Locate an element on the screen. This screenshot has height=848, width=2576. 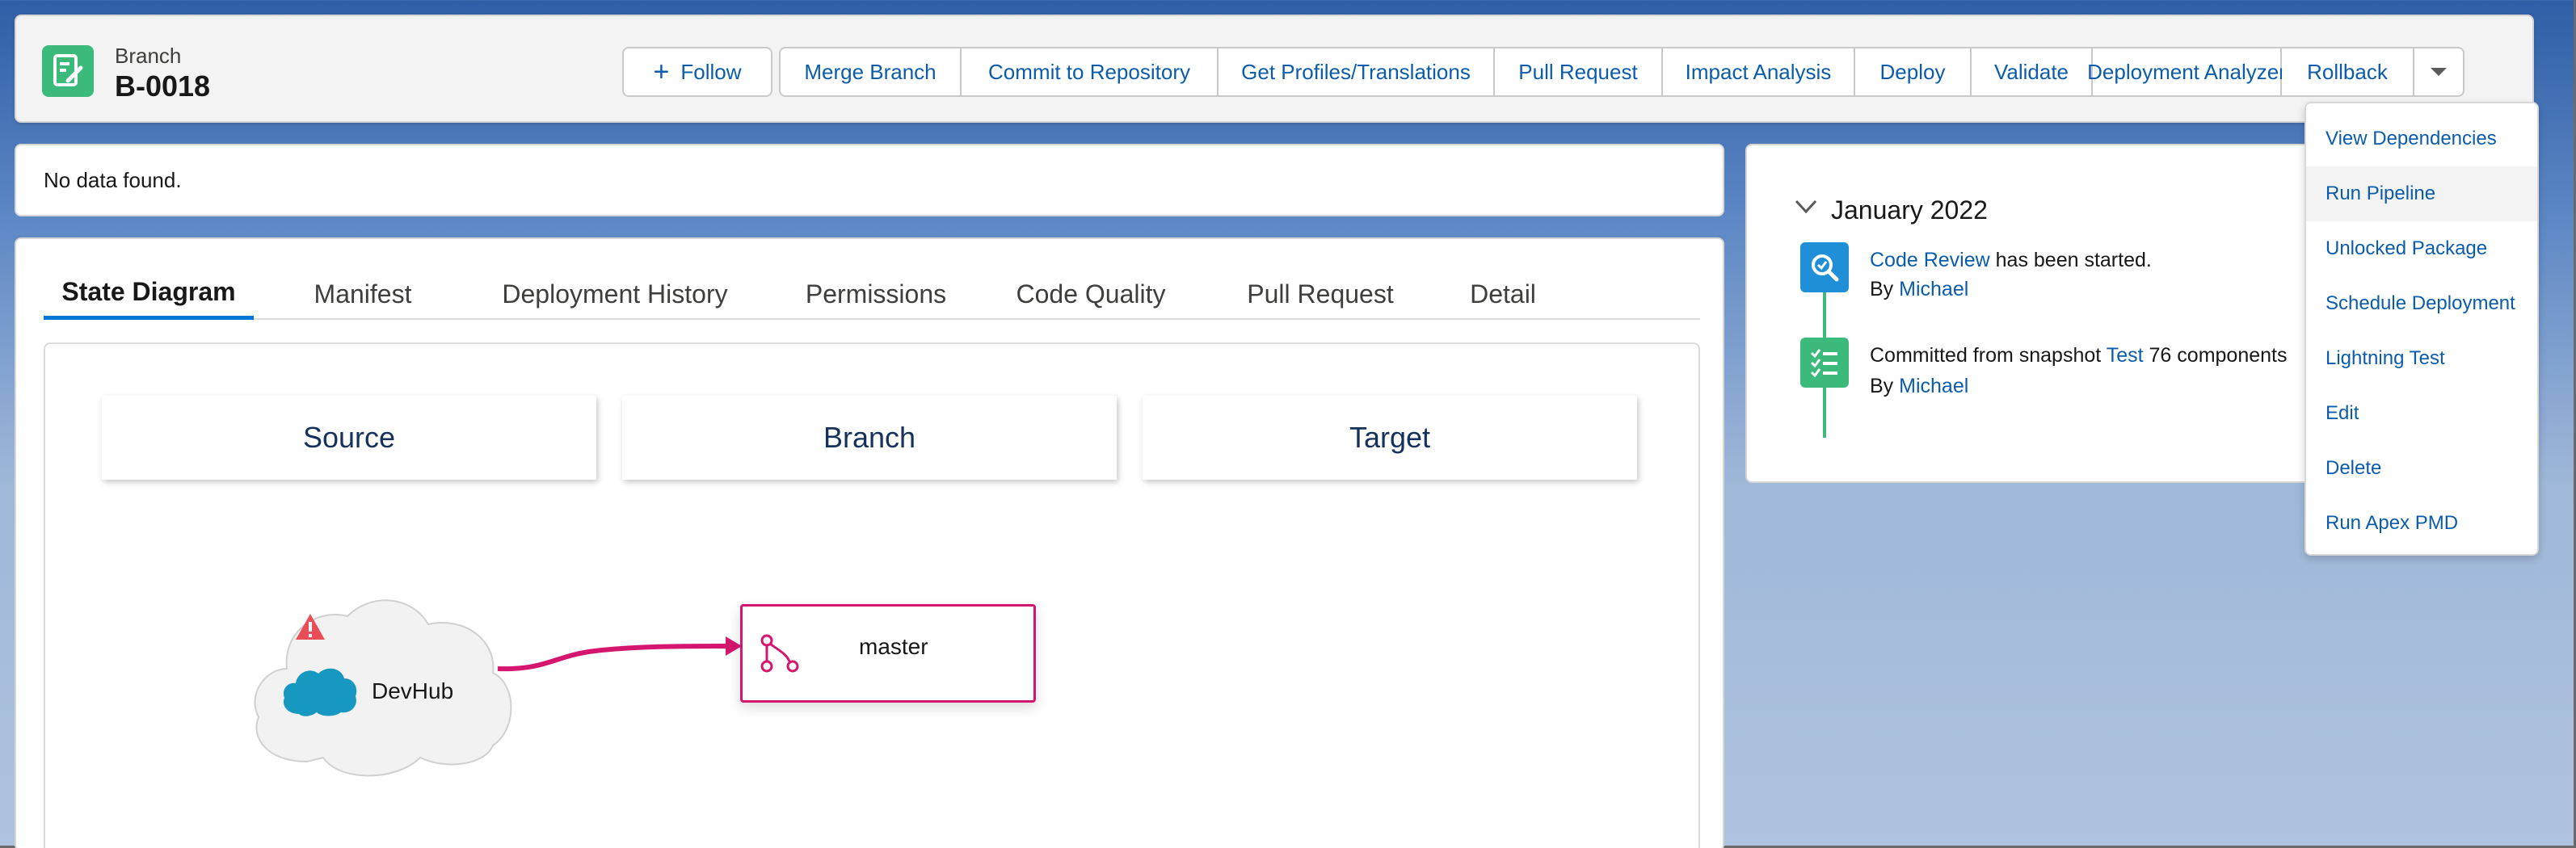
timeline-event-2-suffix: 76 components is located at coordinates (2218, 355).